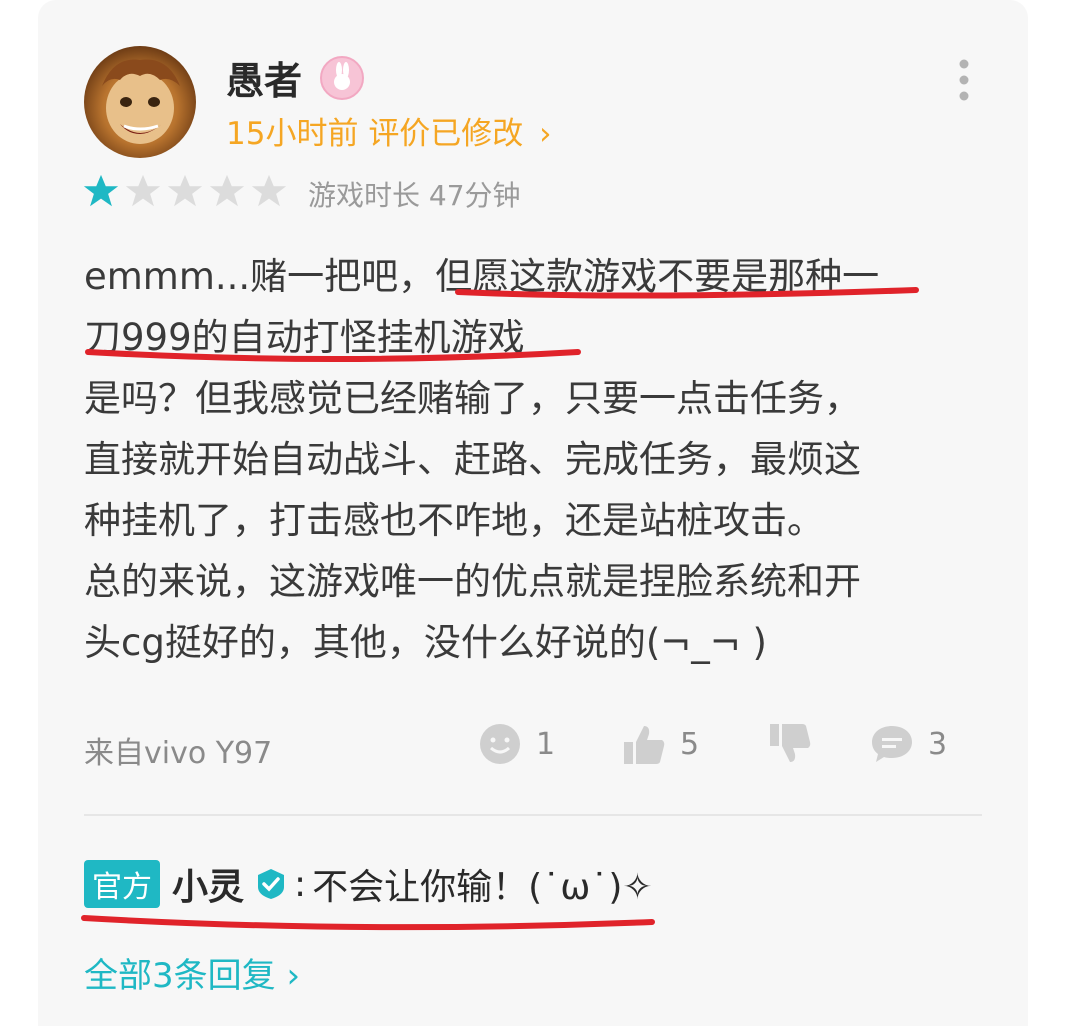 The height and width of the screenshot is (1026, 1065). I want to click on emoji-count: 1, so click(546, 744).